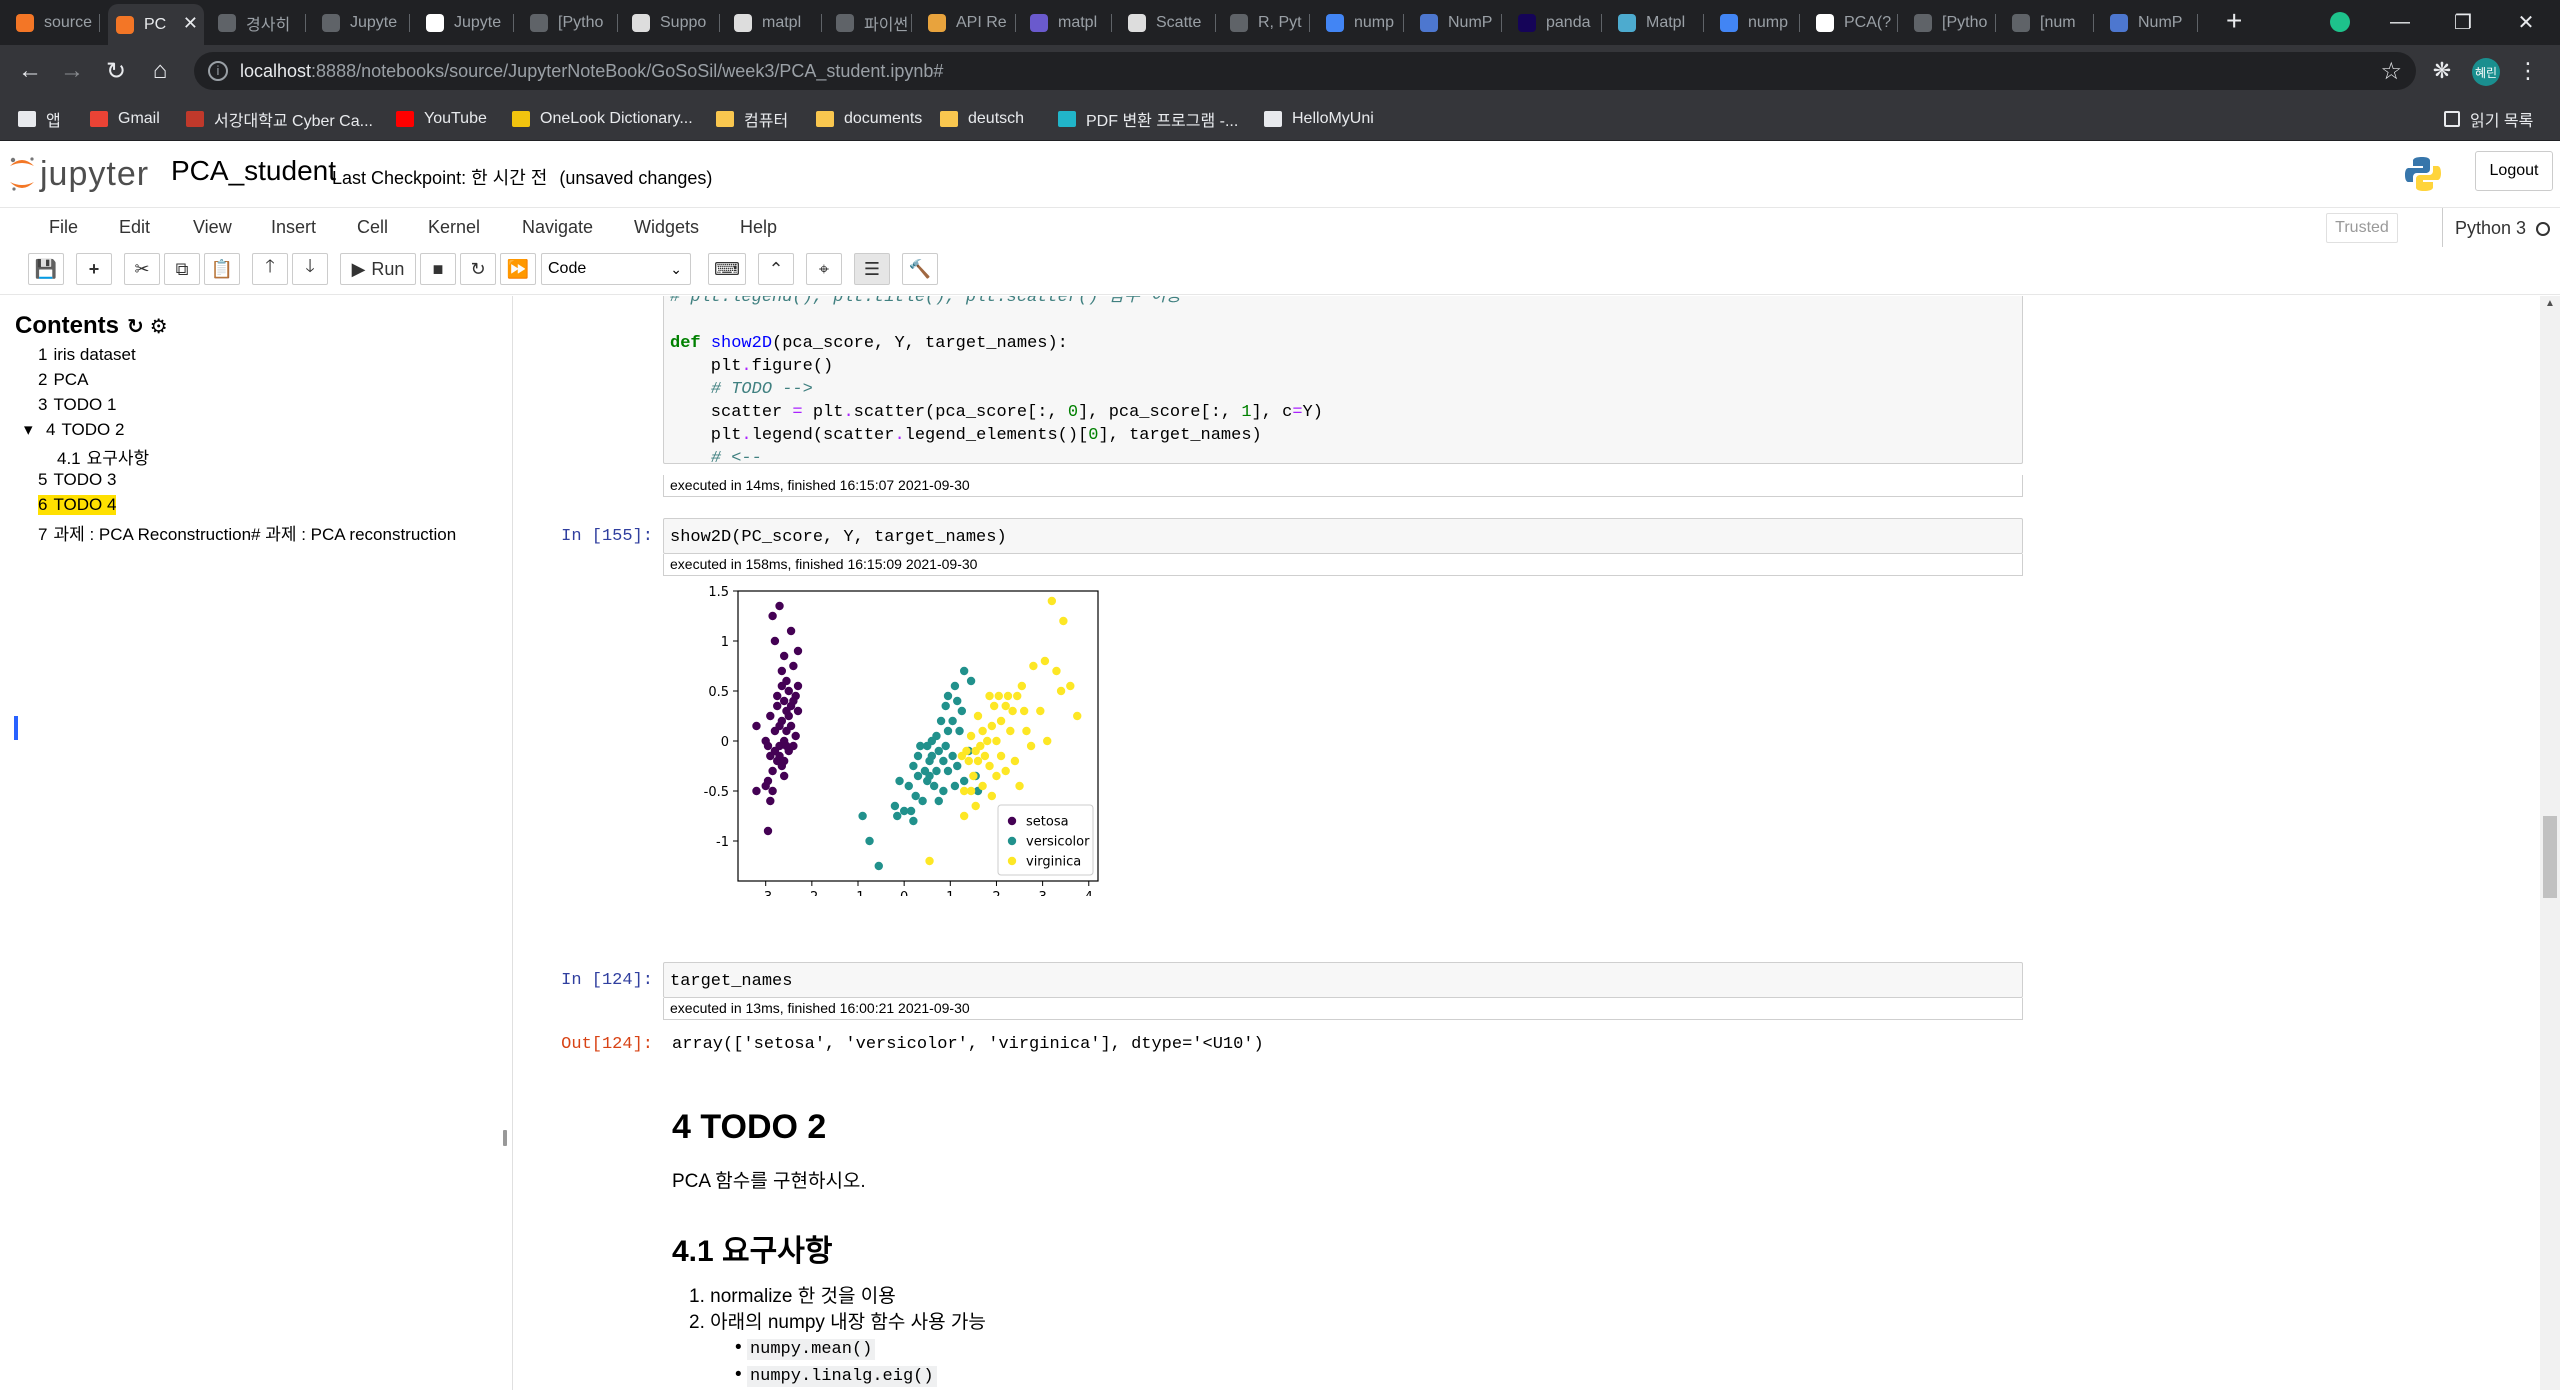 This screenshot has width=2560, height=1390. I want to click on menu-file: File, so click(63, 227).